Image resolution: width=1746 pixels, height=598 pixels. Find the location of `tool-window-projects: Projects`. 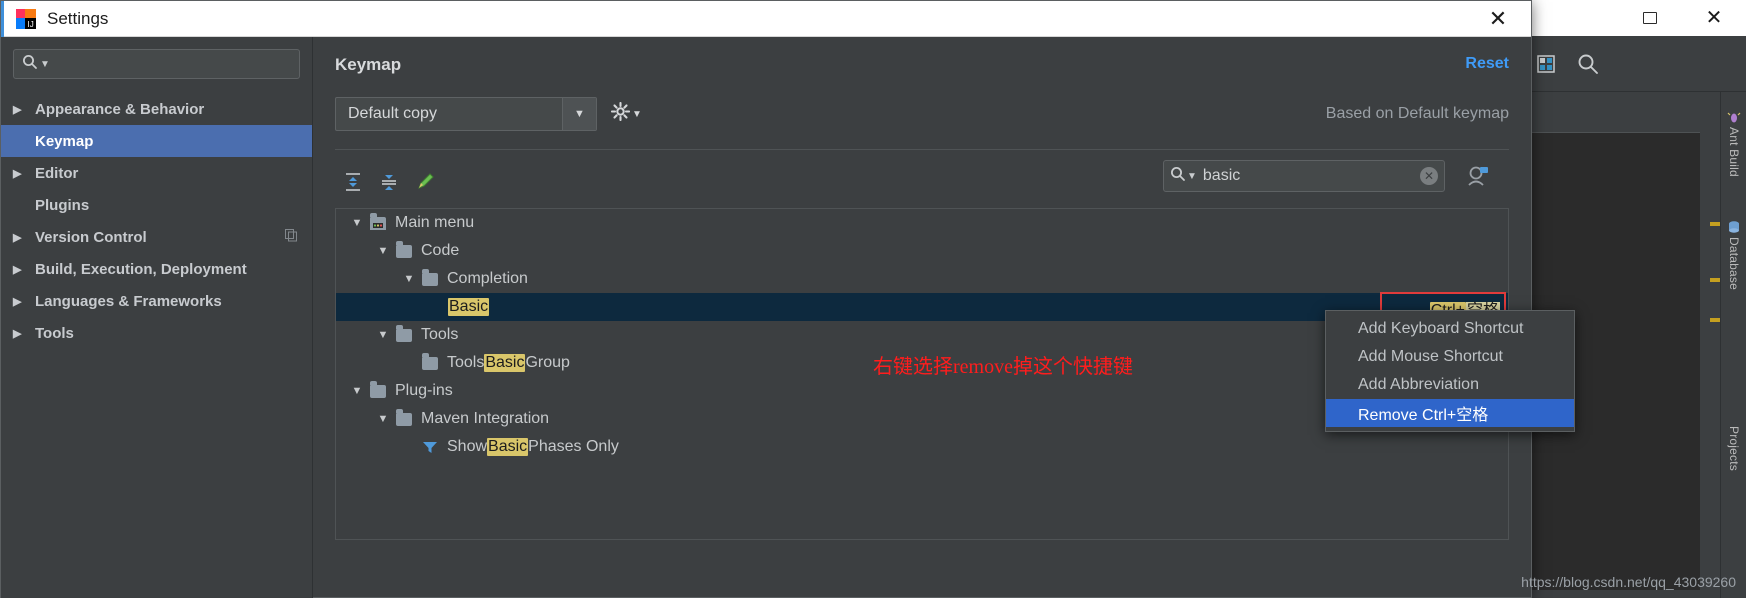

tool-window-projects: Projects is located at coordinates (1733, 448).